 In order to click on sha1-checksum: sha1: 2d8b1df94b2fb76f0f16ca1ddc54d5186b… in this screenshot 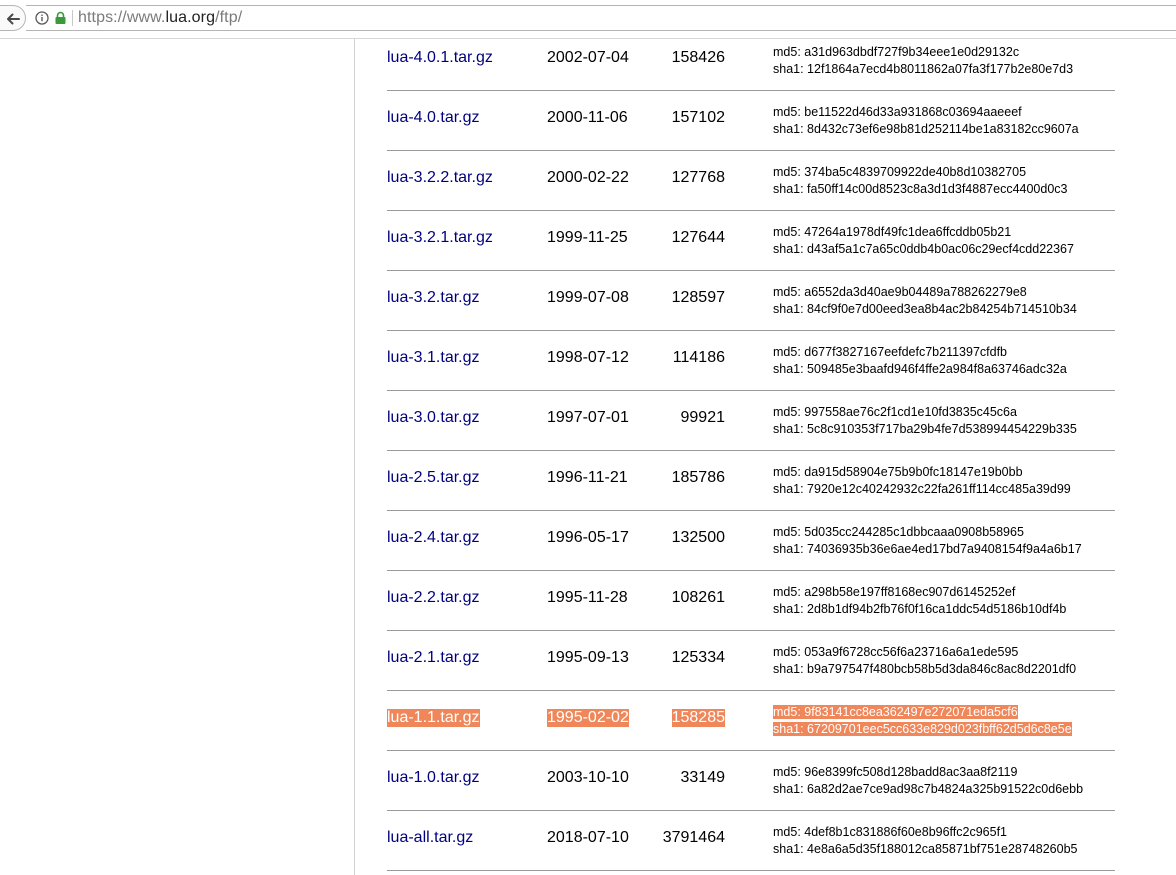, I will do `click(920, 608)`.